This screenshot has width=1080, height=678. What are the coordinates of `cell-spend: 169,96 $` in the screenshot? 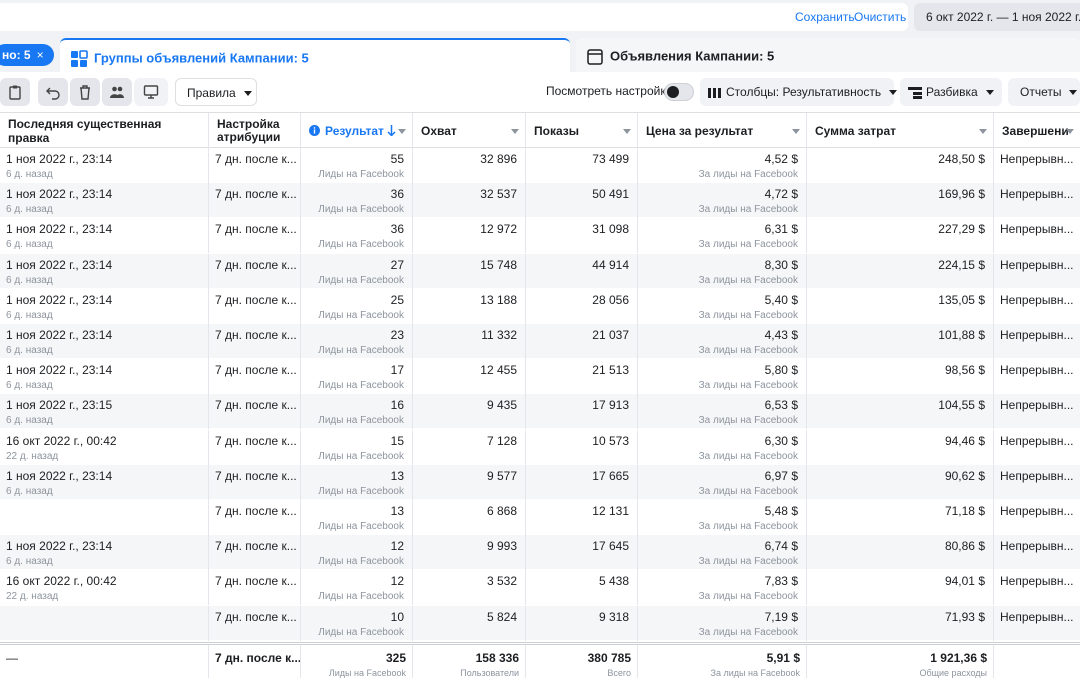 It's located at (900, 201).